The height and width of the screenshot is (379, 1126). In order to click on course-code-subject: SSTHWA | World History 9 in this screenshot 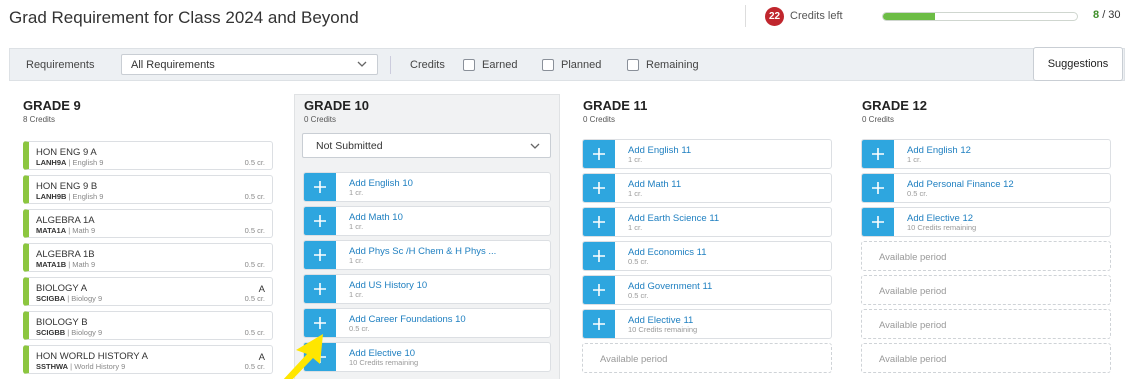, I will do `click(80, 366)`.